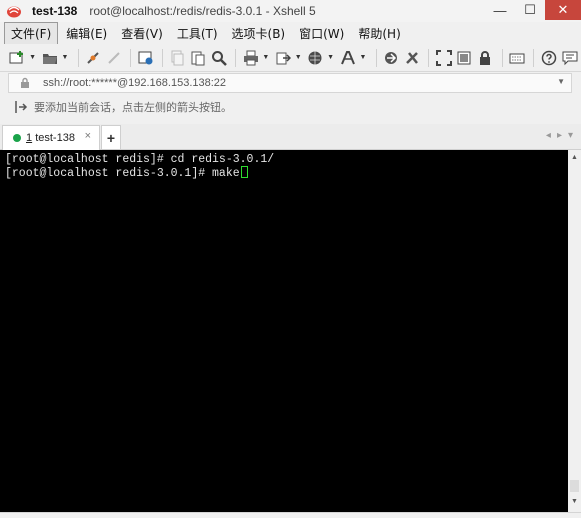 The width and height of the screenshot is (581, 518). I want to click on new-session-icon, so click(16, 56).